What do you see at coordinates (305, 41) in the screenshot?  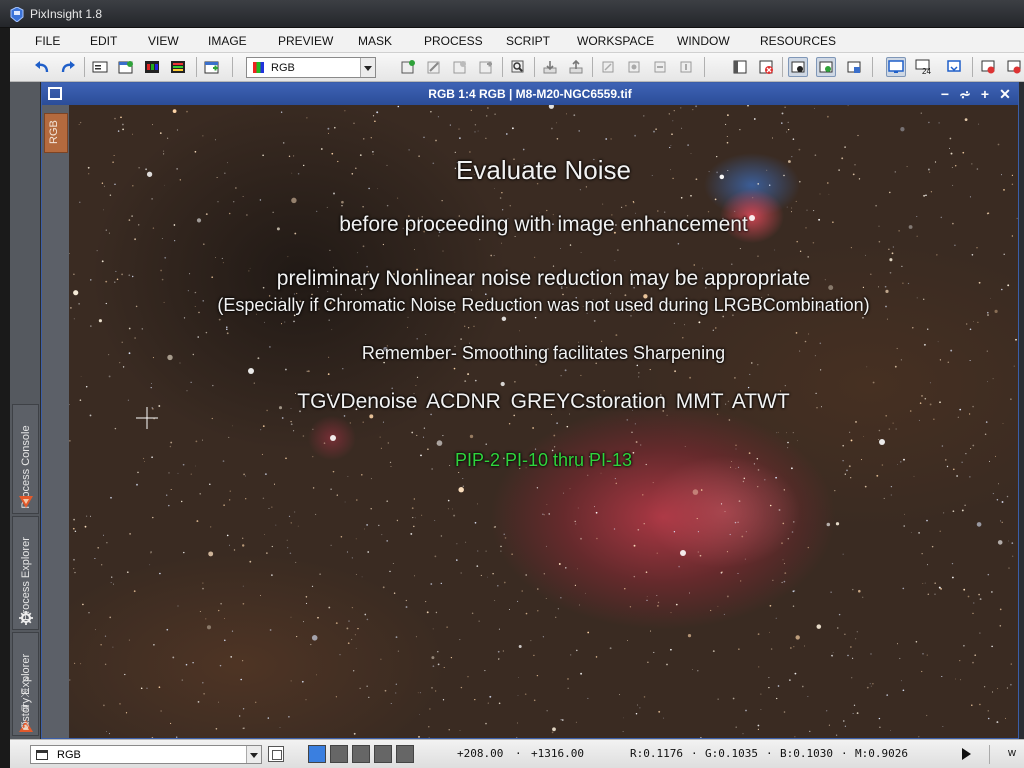 I see `menu-preview: PREVIEW` at bounding box center [305, 41].